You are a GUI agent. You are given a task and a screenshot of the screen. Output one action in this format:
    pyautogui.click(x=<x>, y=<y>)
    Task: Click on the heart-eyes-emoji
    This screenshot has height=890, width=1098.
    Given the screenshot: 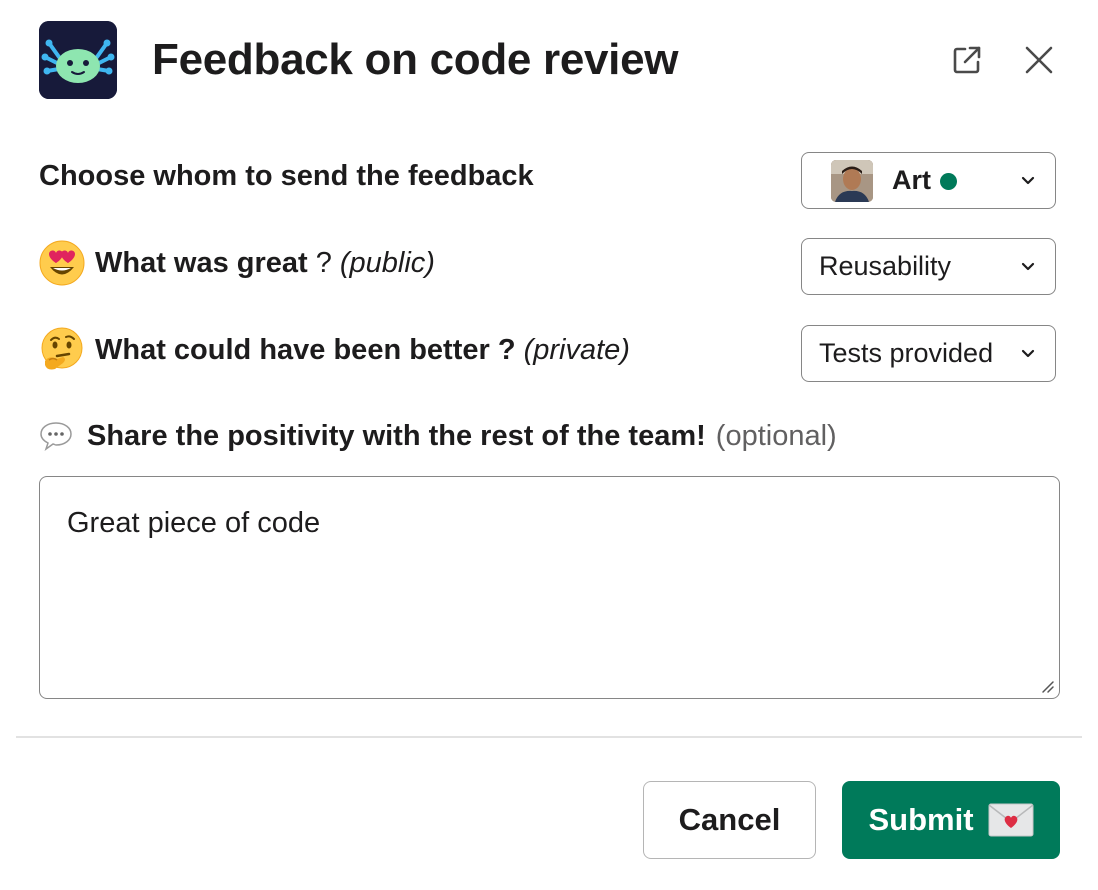 What is the action you would take?
    pyautogui.click(x=62, y=263)
    